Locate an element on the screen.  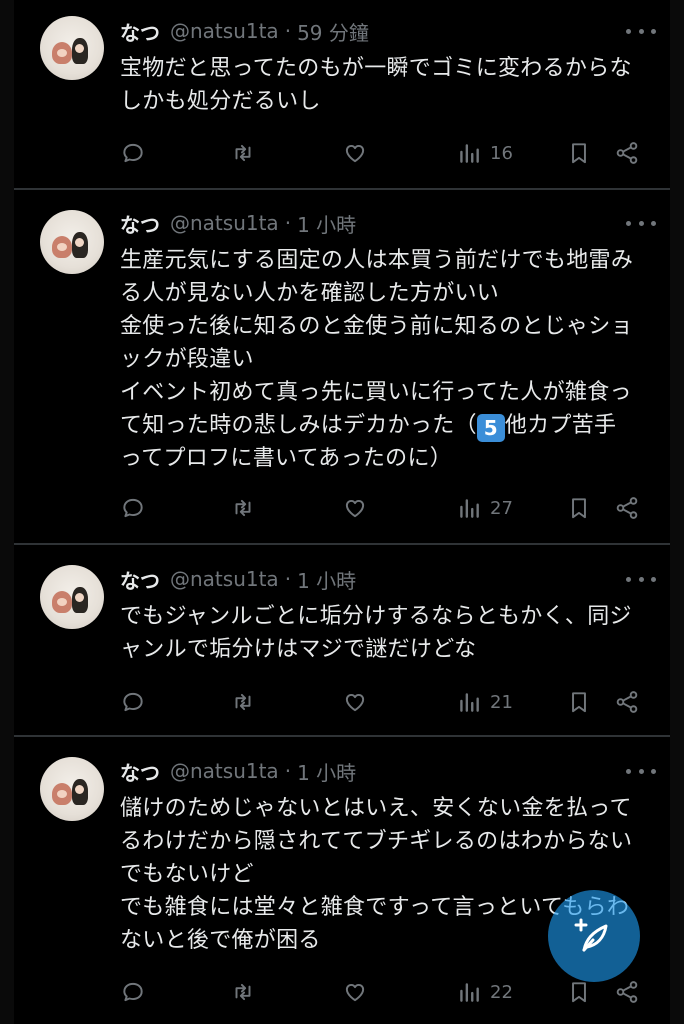
tweet-text: 宝物だと思ってたのもが一瞬でゴミに変わるからな しかも処分だるいし is located at coordinates (376, 85).